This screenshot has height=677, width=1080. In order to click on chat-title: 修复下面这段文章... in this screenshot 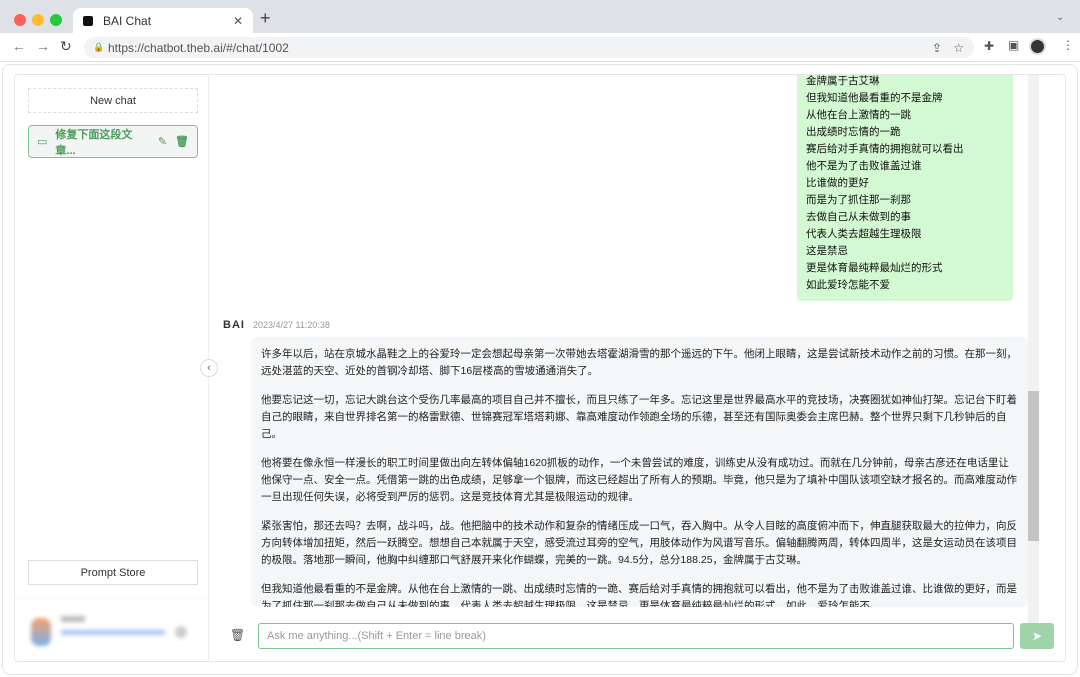, I will do `click(94, 142)`.